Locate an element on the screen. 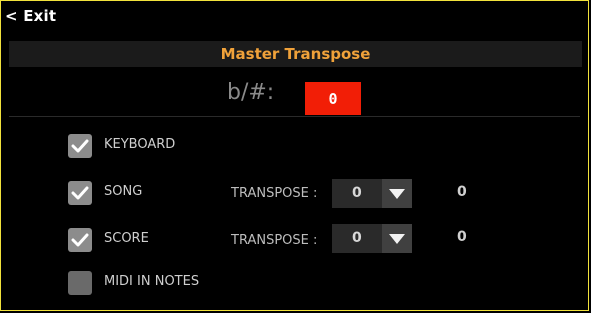 The height and width of the screenshot is (313, 591). song-transpose-dropdown: 0 is located at coordinates (372, 193).